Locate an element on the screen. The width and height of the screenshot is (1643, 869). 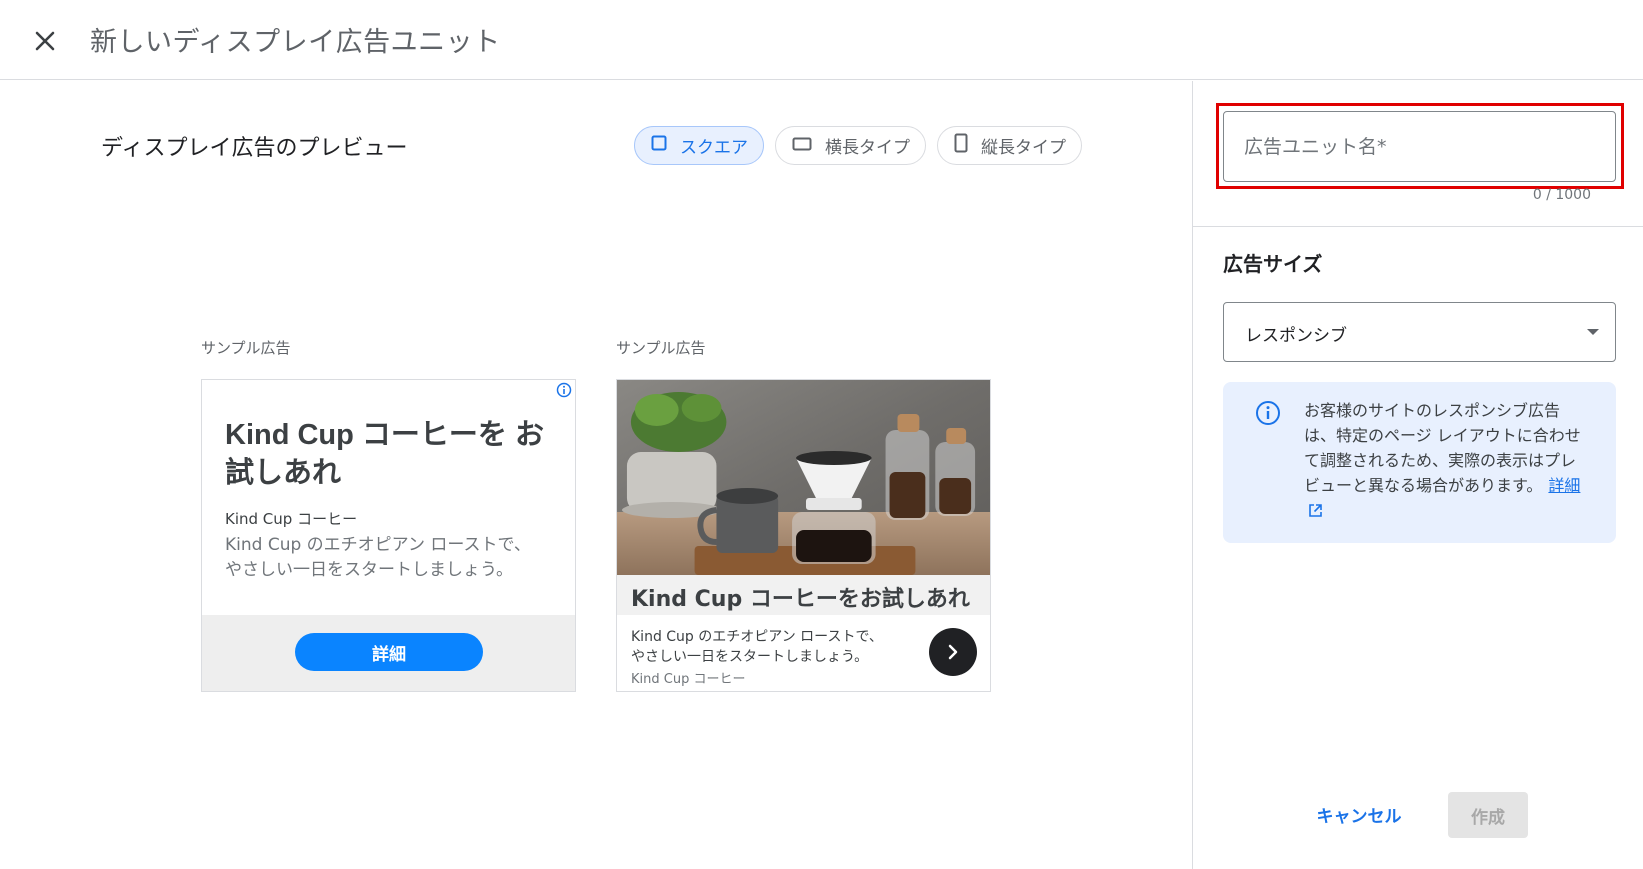
external-link-icon is located at coordinates (1315, 512).